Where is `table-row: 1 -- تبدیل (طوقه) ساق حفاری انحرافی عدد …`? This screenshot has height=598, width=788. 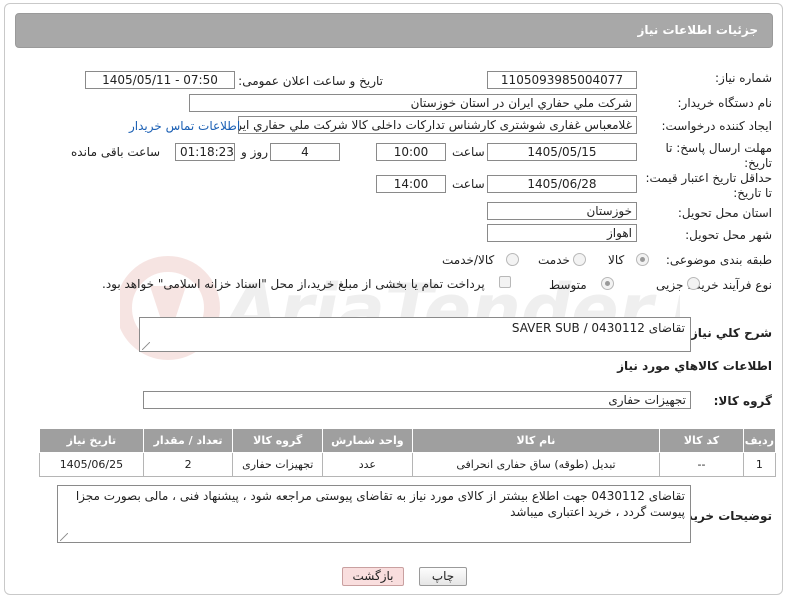 table-row: 1 -- تبدیل (طوقه) ساق حفاری انحرافی عدد … is located at coordinates (408, 464).